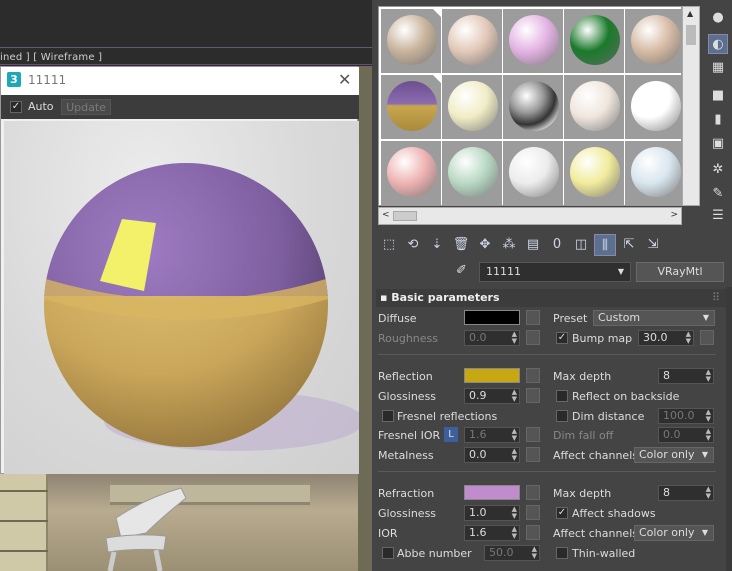  Describe the element at coordinates (718, 96) in the screenshot. I see `square-icon: ■` at that location.